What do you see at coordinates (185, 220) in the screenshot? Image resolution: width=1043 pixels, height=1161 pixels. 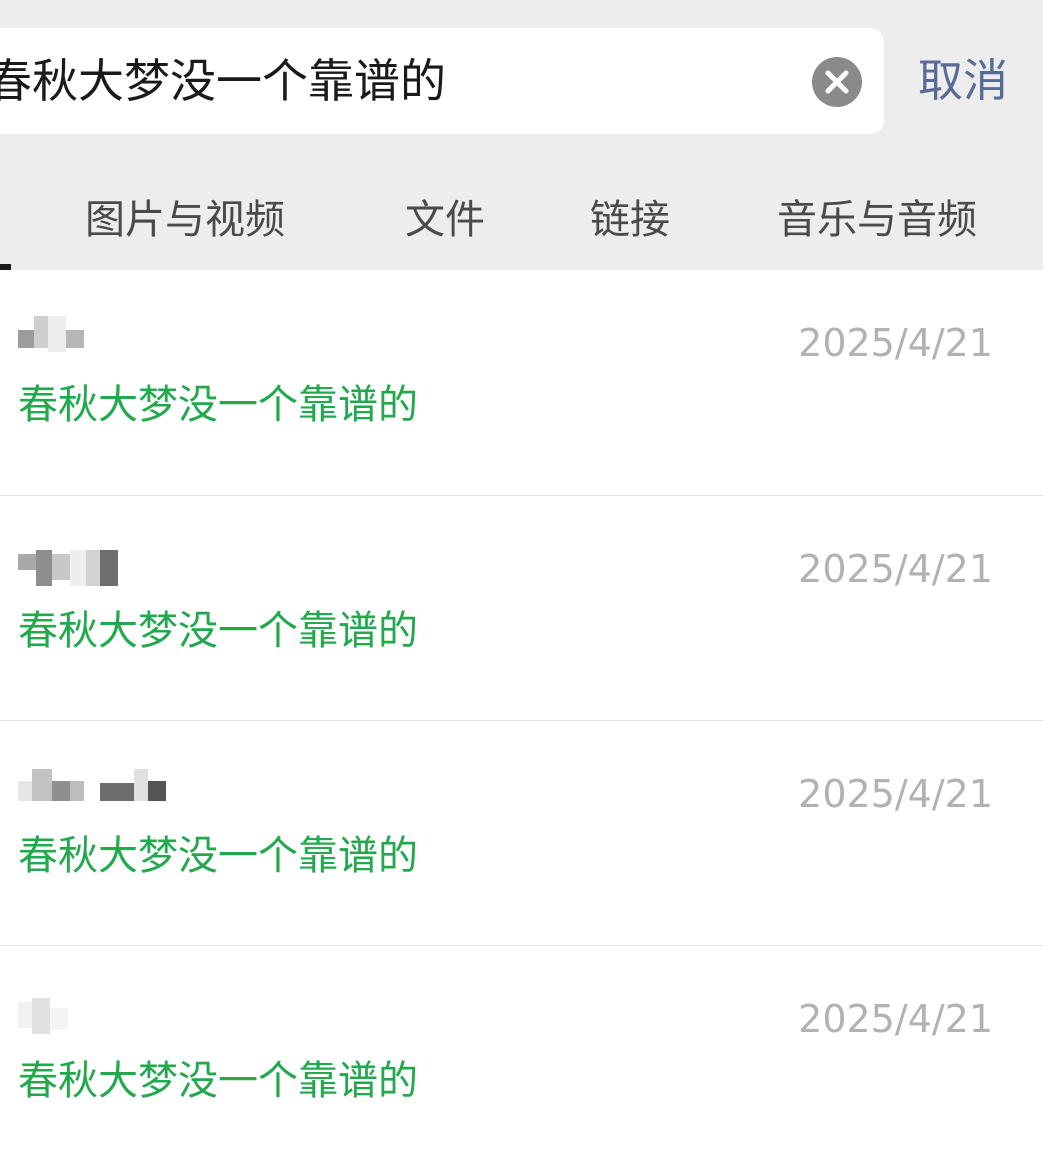 I see `tab-images-videos: 图片与视频` at bounding box center [185, 220].